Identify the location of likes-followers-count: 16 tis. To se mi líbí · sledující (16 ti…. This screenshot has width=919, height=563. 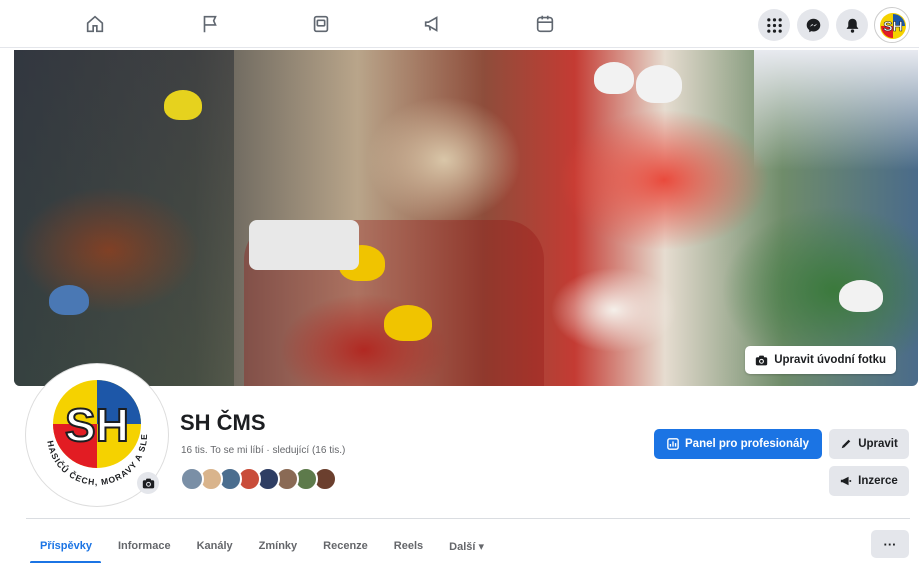
(263, 450).